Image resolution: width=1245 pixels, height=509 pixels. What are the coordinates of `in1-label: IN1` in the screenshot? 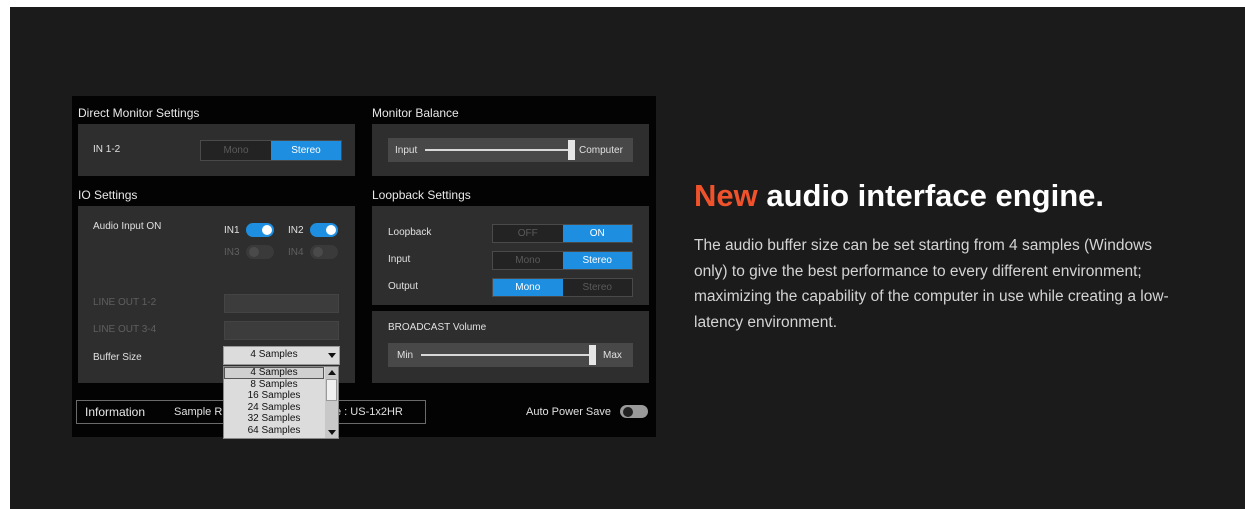 It's located at (232, 230).